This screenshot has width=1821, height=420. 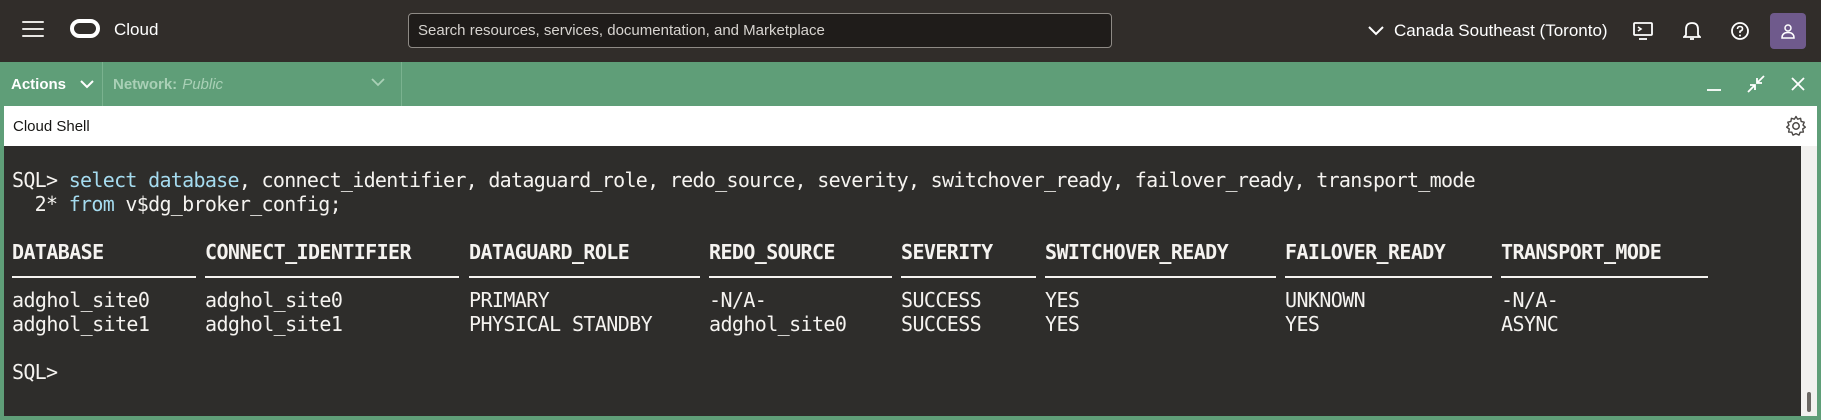 I want to click on cloud-shell-action-bar: Actions Network: Public, so click(x=910, y=84).